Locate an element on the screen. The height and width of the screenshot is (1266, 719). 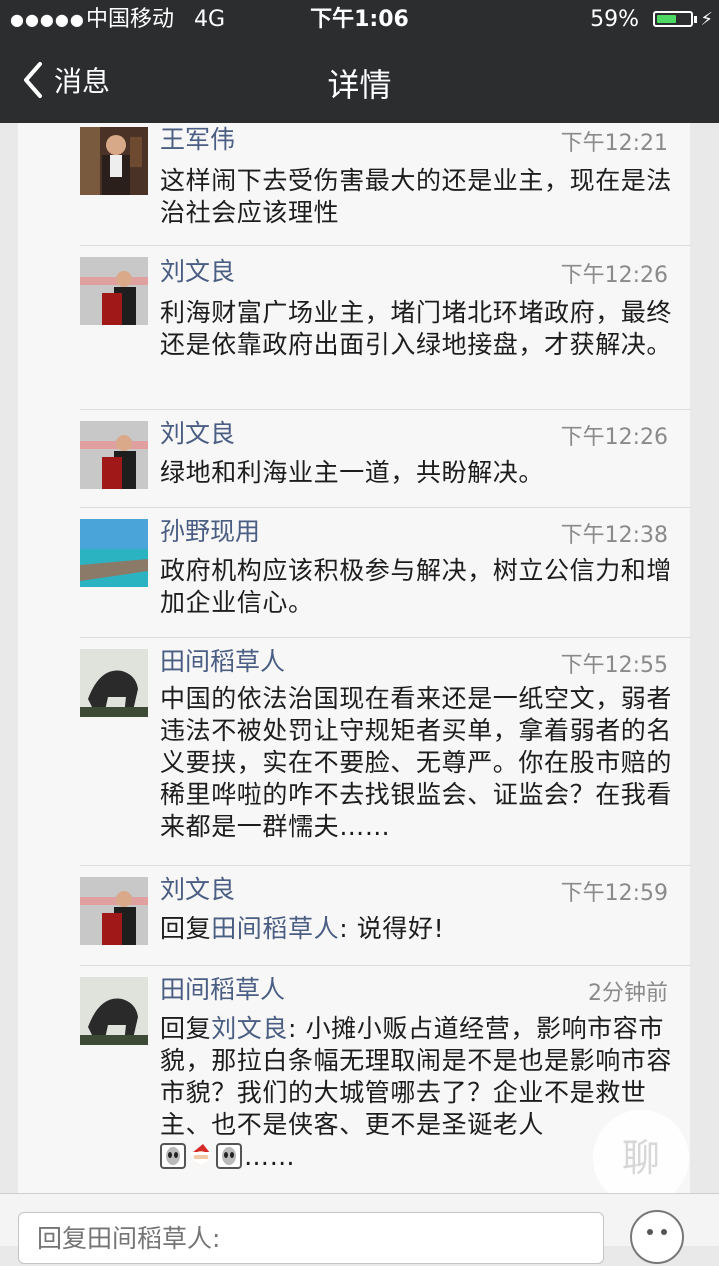
comment-text: 这样闹下去受伤害最大的还是业主，现在是法治社会应该理性 is located at coordinates (416, 196).